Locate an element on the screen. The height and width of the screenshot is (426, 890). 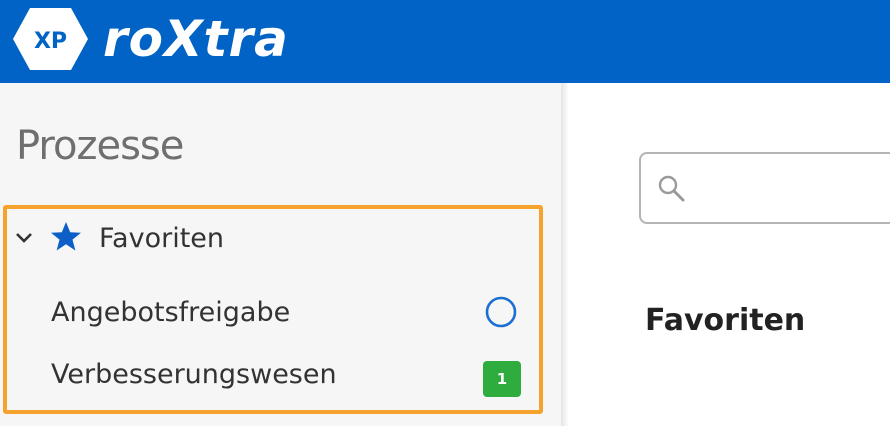
xp-logo-icon: XP is located at coordinates (50, 39).